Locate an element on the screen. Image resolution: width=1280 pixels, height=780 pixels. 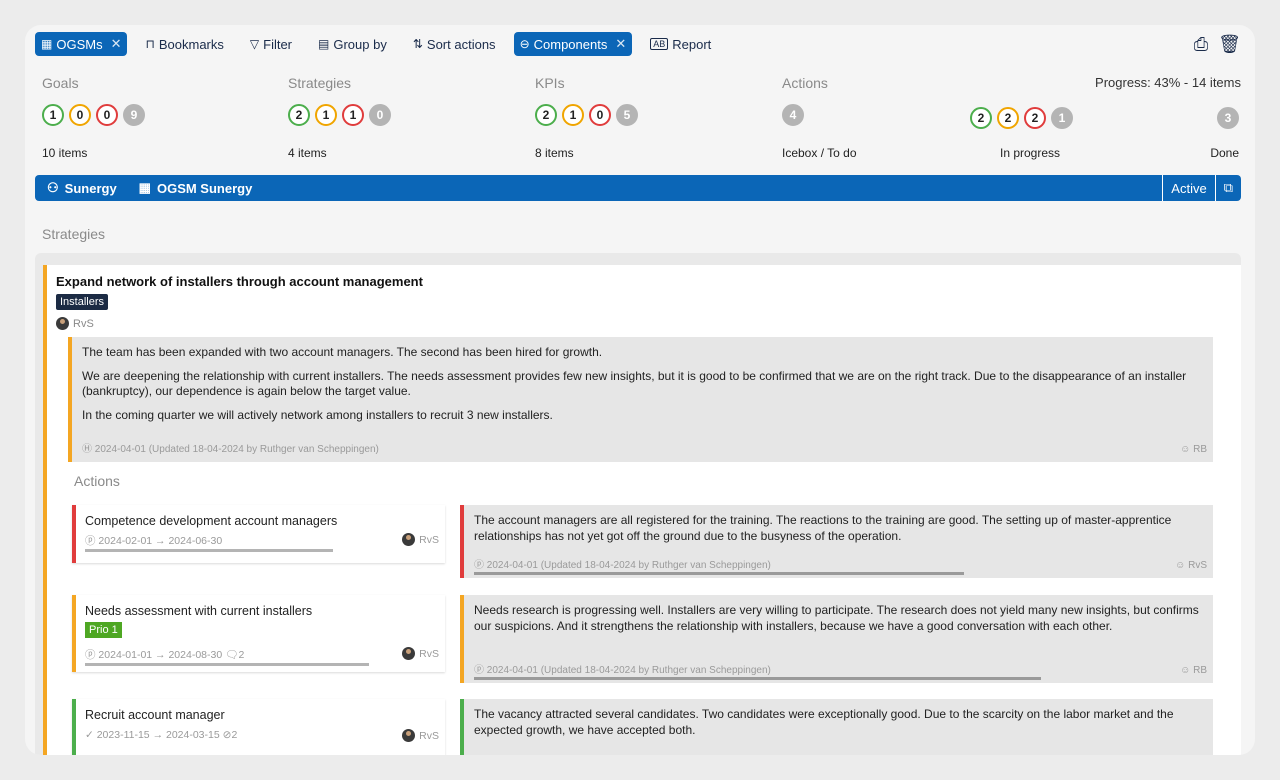
bookmarks-button: ⊓ Bookmarks is located at coordinates (184, 44).